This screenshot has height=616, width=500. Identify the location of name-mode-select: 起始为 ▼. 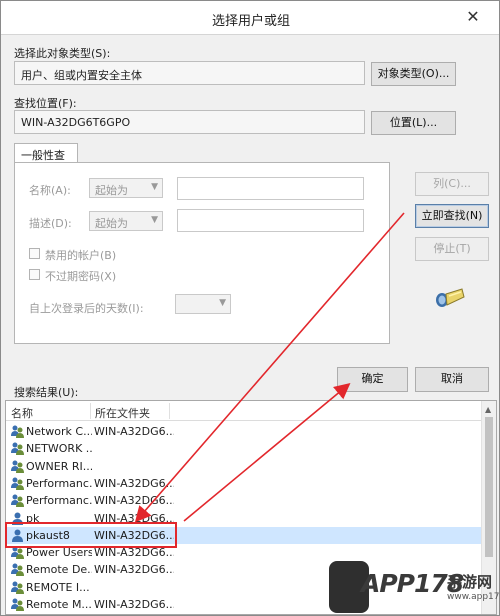
(126, 188).